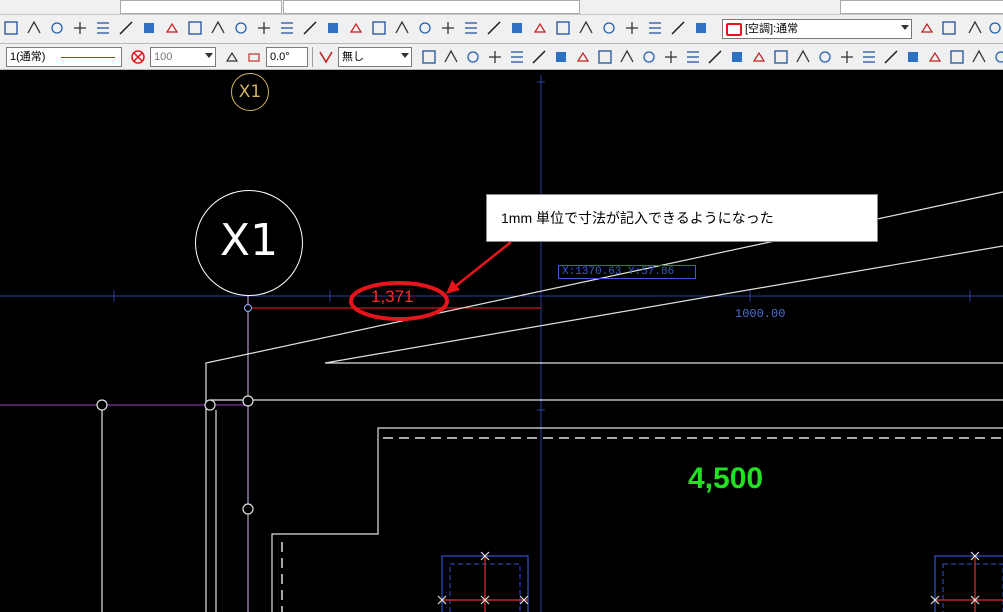  Describe the element at coordinates (254, 57) in the screenshot. I see `angle-icon` at that location.